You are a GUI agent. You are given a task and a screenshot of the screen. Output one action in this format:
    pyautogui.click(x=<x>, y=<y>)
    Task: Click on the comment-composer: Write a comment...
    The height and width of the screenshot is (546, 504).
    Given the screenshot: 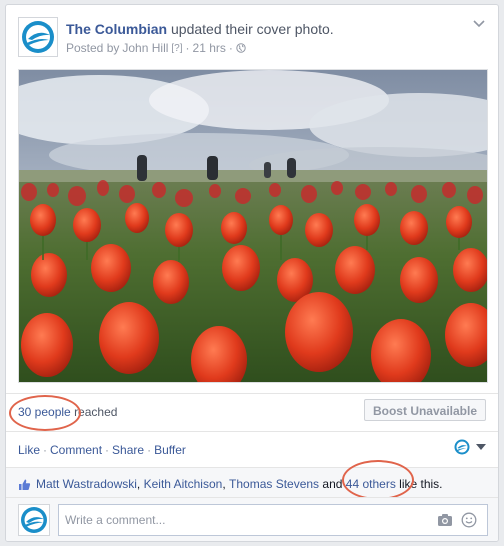 What is the action you would take?
    pyautogui.click(x=252, y=519)
    